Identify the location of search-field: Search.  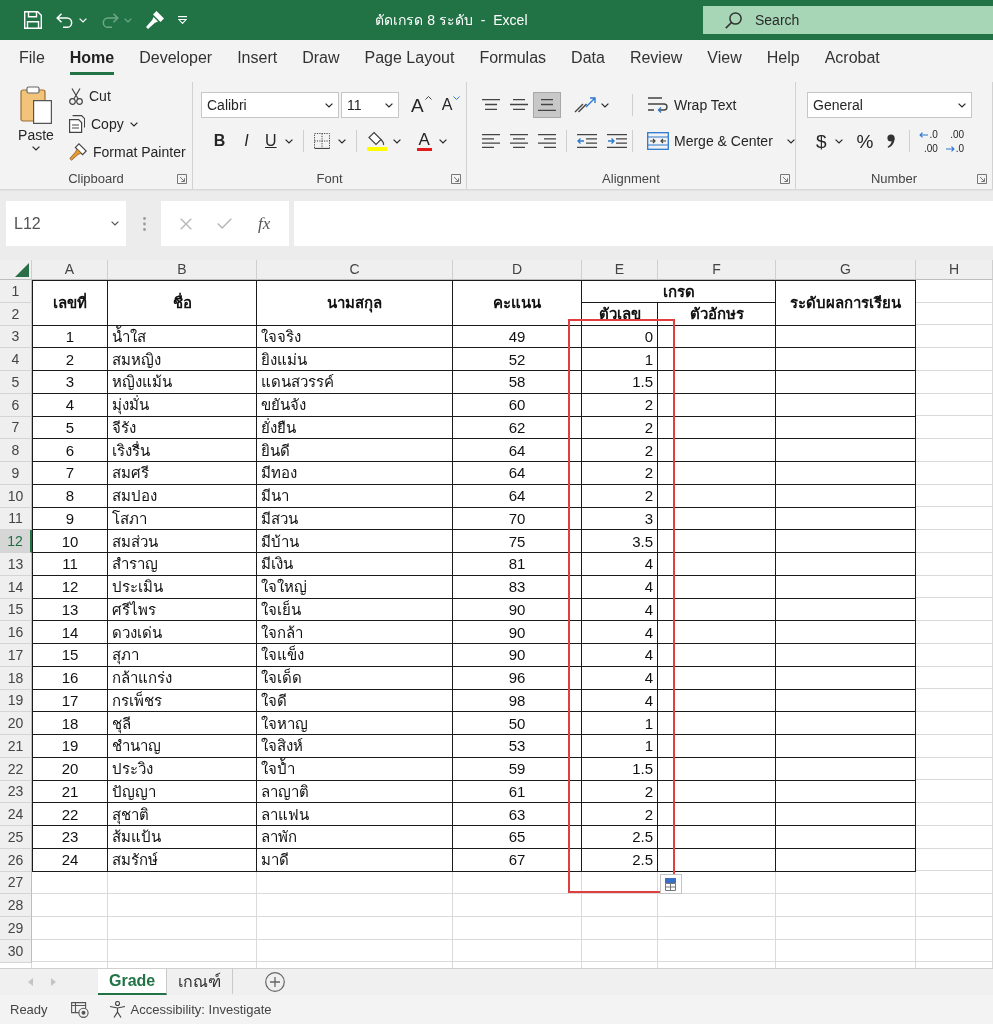
(848, 20).